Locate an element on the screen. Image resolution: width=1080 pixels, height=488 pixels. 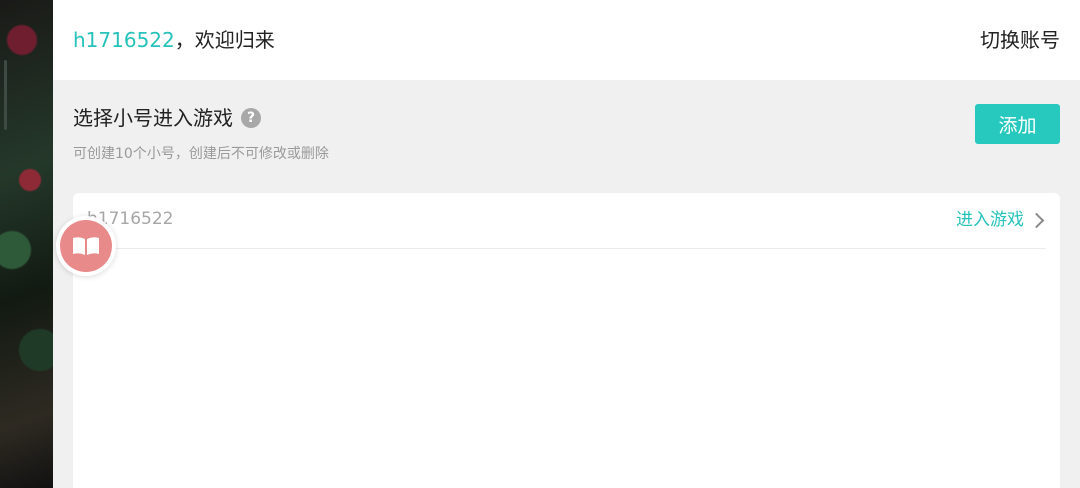
floating-assistant-button is located at coordinates (86, 246).